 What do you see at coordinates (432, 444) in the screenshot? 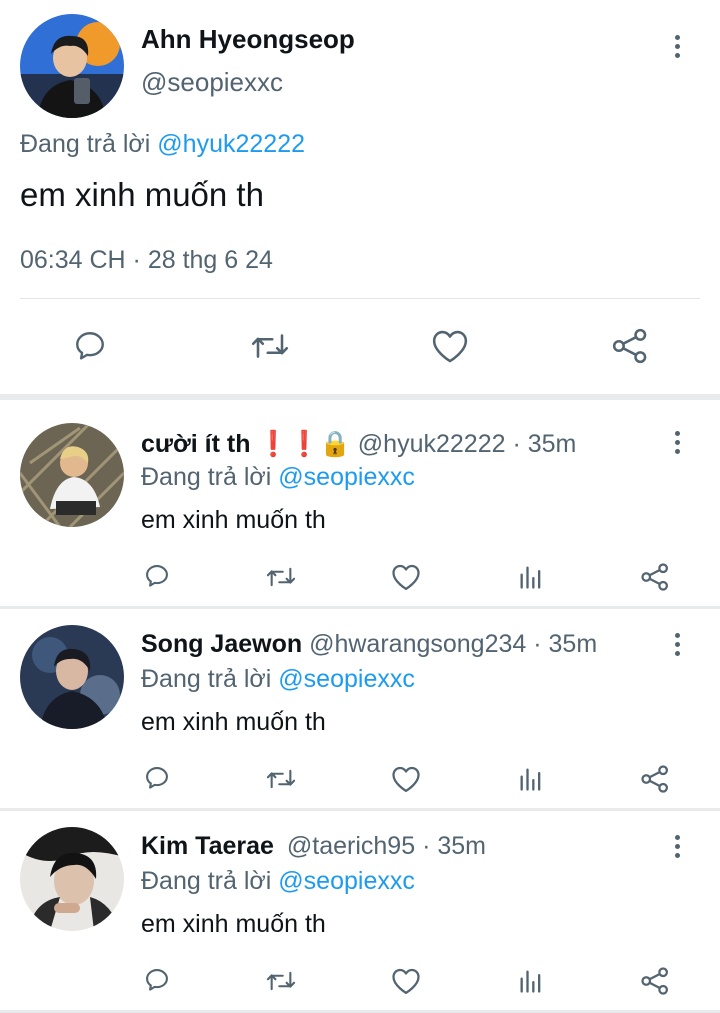
I see `user-handle: @hyuk22222` at bounding box center [432, 444].